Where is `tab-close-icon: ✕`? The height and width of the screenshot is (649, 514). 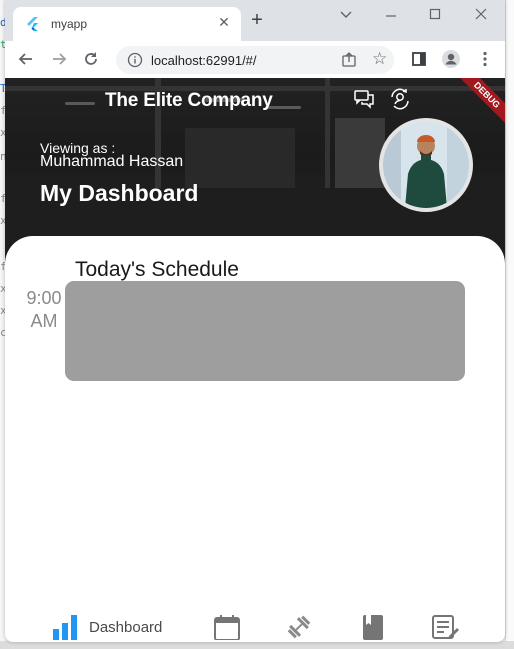
tab-close-icon: ✕ is located at coordinates (224, 22).